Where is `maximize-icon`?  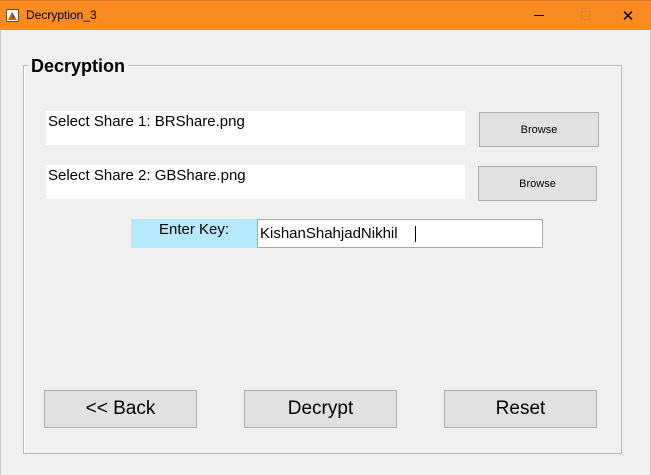 maximize-icon is located at coordinates (585, 15).